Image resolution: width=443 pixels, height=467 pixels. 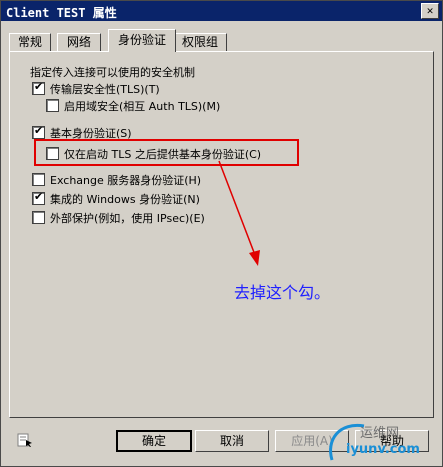 What do you see at coordinates (383, 449) in the screenshot?
I see `watermark-line2: iyunv.com` at bounding box center [383, 449].